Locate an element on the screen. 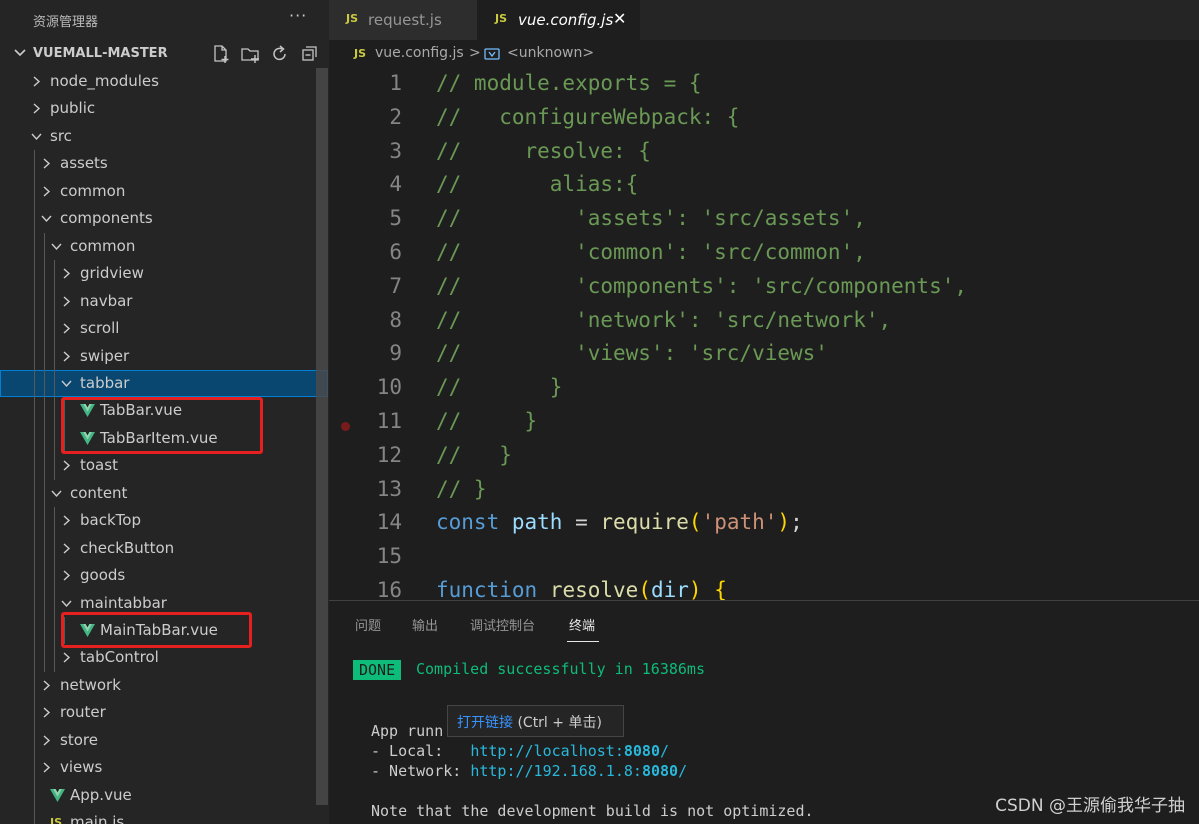  open-link-action: 打开链接 is located at coordinates (485, 723).